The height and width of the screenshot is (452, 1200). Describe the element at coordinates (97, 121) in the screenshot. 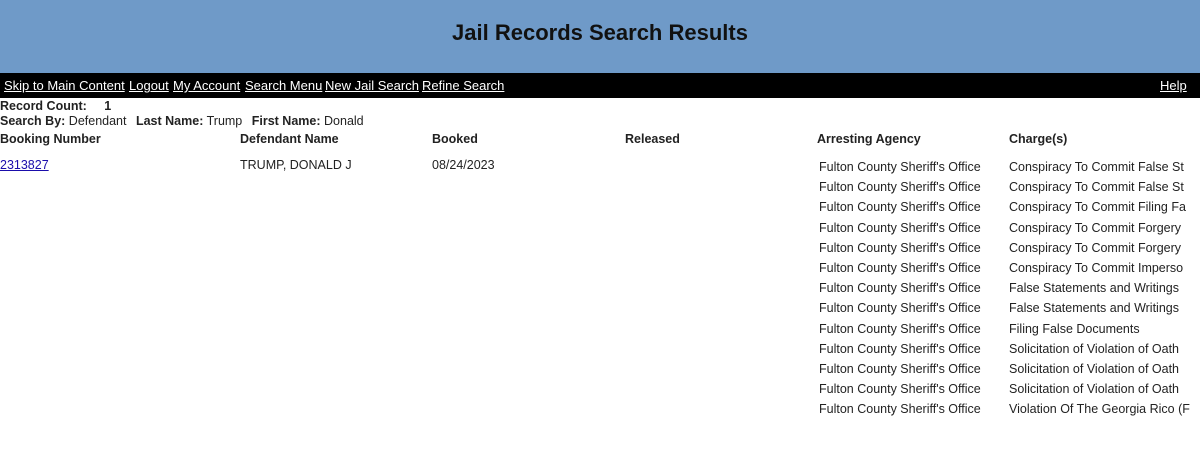

I see `search-by-value: Defendant` at that location.